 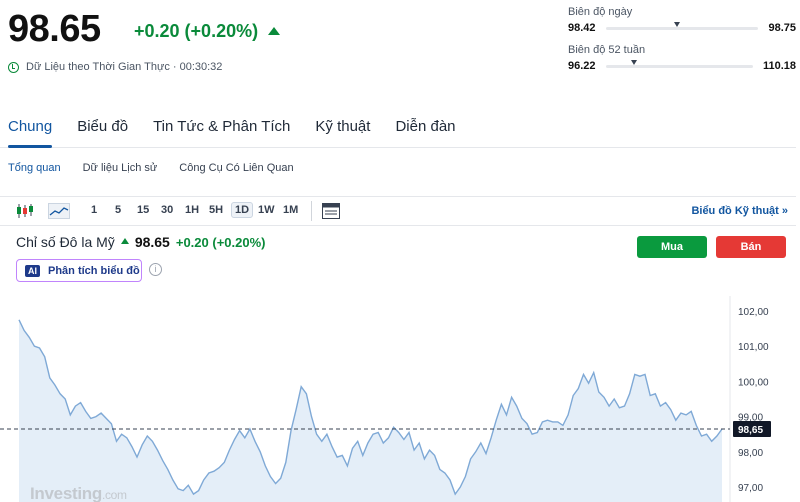 I want to click on y-tick-label: 101,00, so click(x=753, y=347).